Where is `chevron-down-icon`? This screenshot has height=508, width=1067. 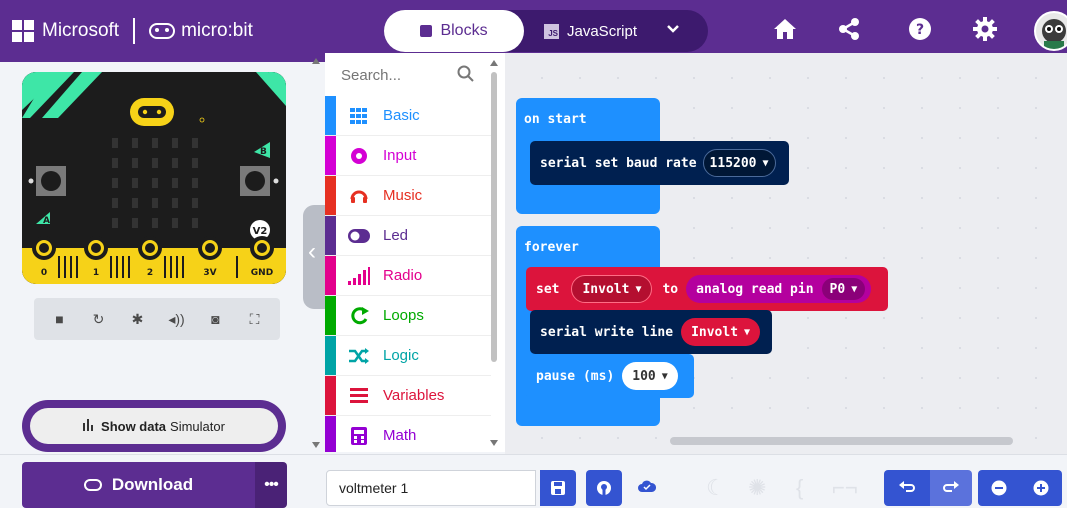 chevron-down-icon is located at coordinates (673, 30).